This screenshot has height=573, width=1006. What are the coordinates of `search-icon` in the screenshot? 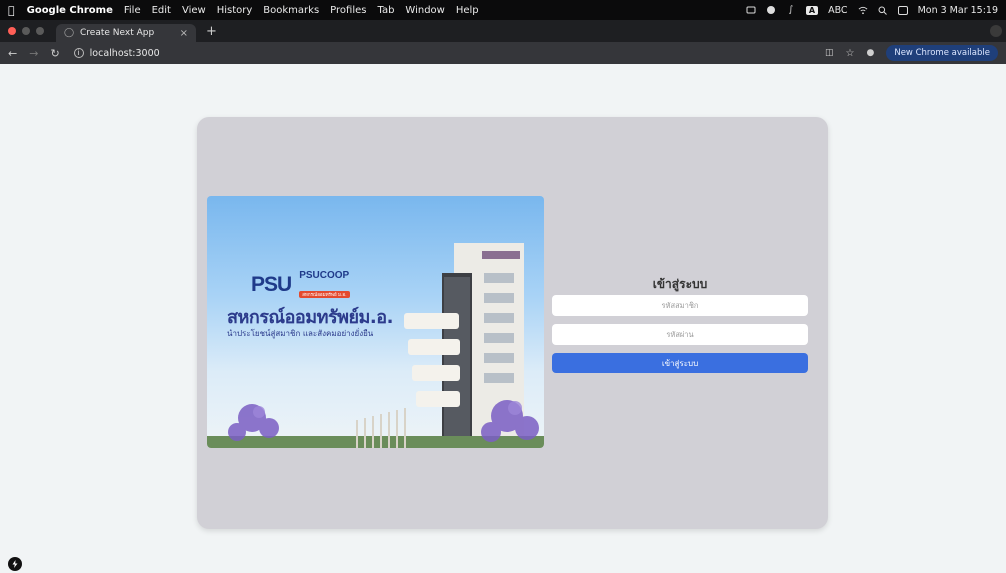 It's located at (883, 10).